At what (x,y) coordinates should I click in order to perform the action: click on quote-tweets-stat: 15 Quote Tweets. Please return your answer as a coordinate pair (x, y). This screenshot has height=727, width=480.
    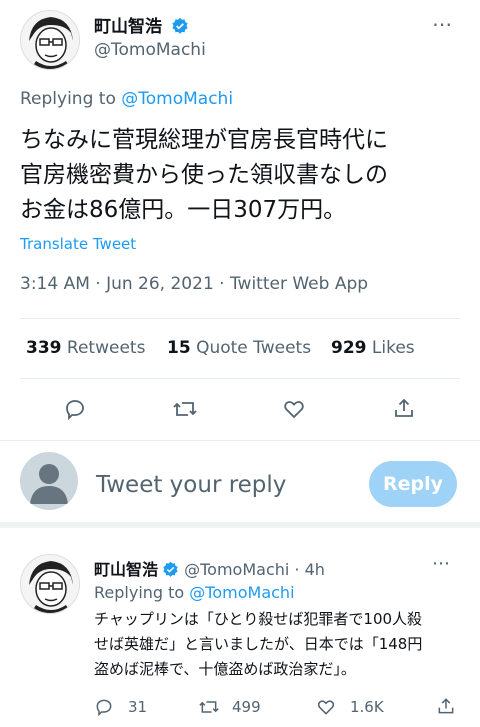
    Looking at the image, I should click on (239, 348).